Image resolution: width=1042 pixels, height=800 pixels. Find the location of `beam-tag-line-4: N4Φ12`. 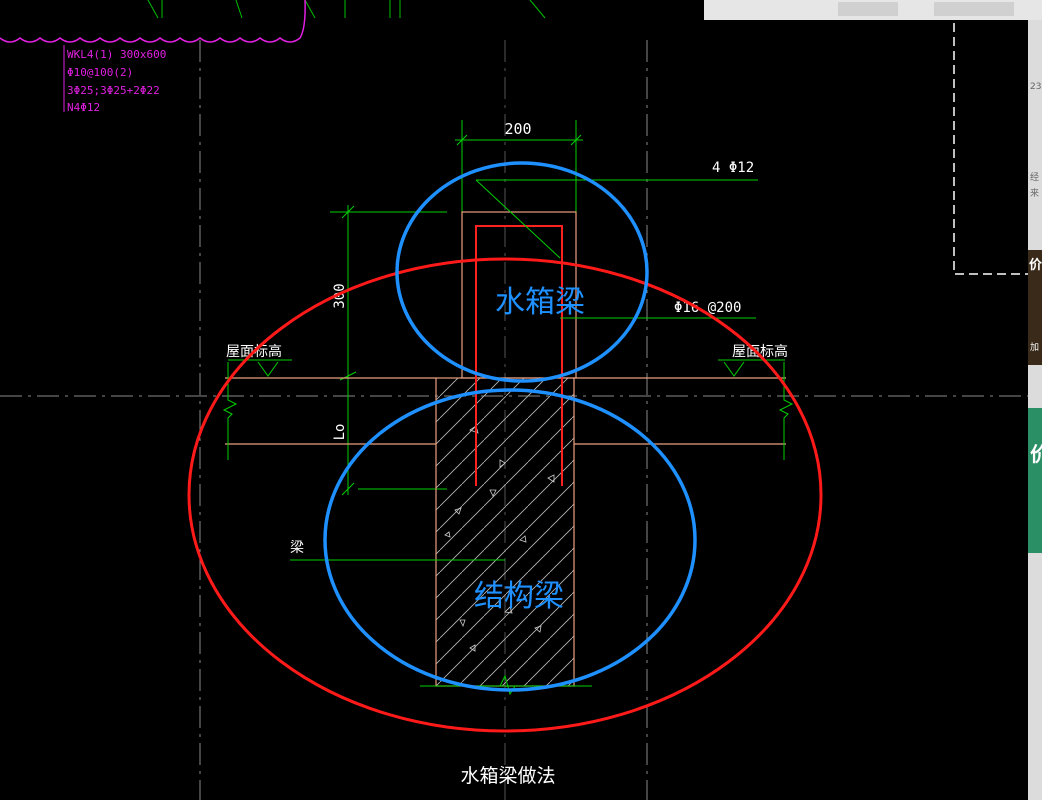

beam-tag-line-4: N4Φ12 is located at coordinates (83, 107).